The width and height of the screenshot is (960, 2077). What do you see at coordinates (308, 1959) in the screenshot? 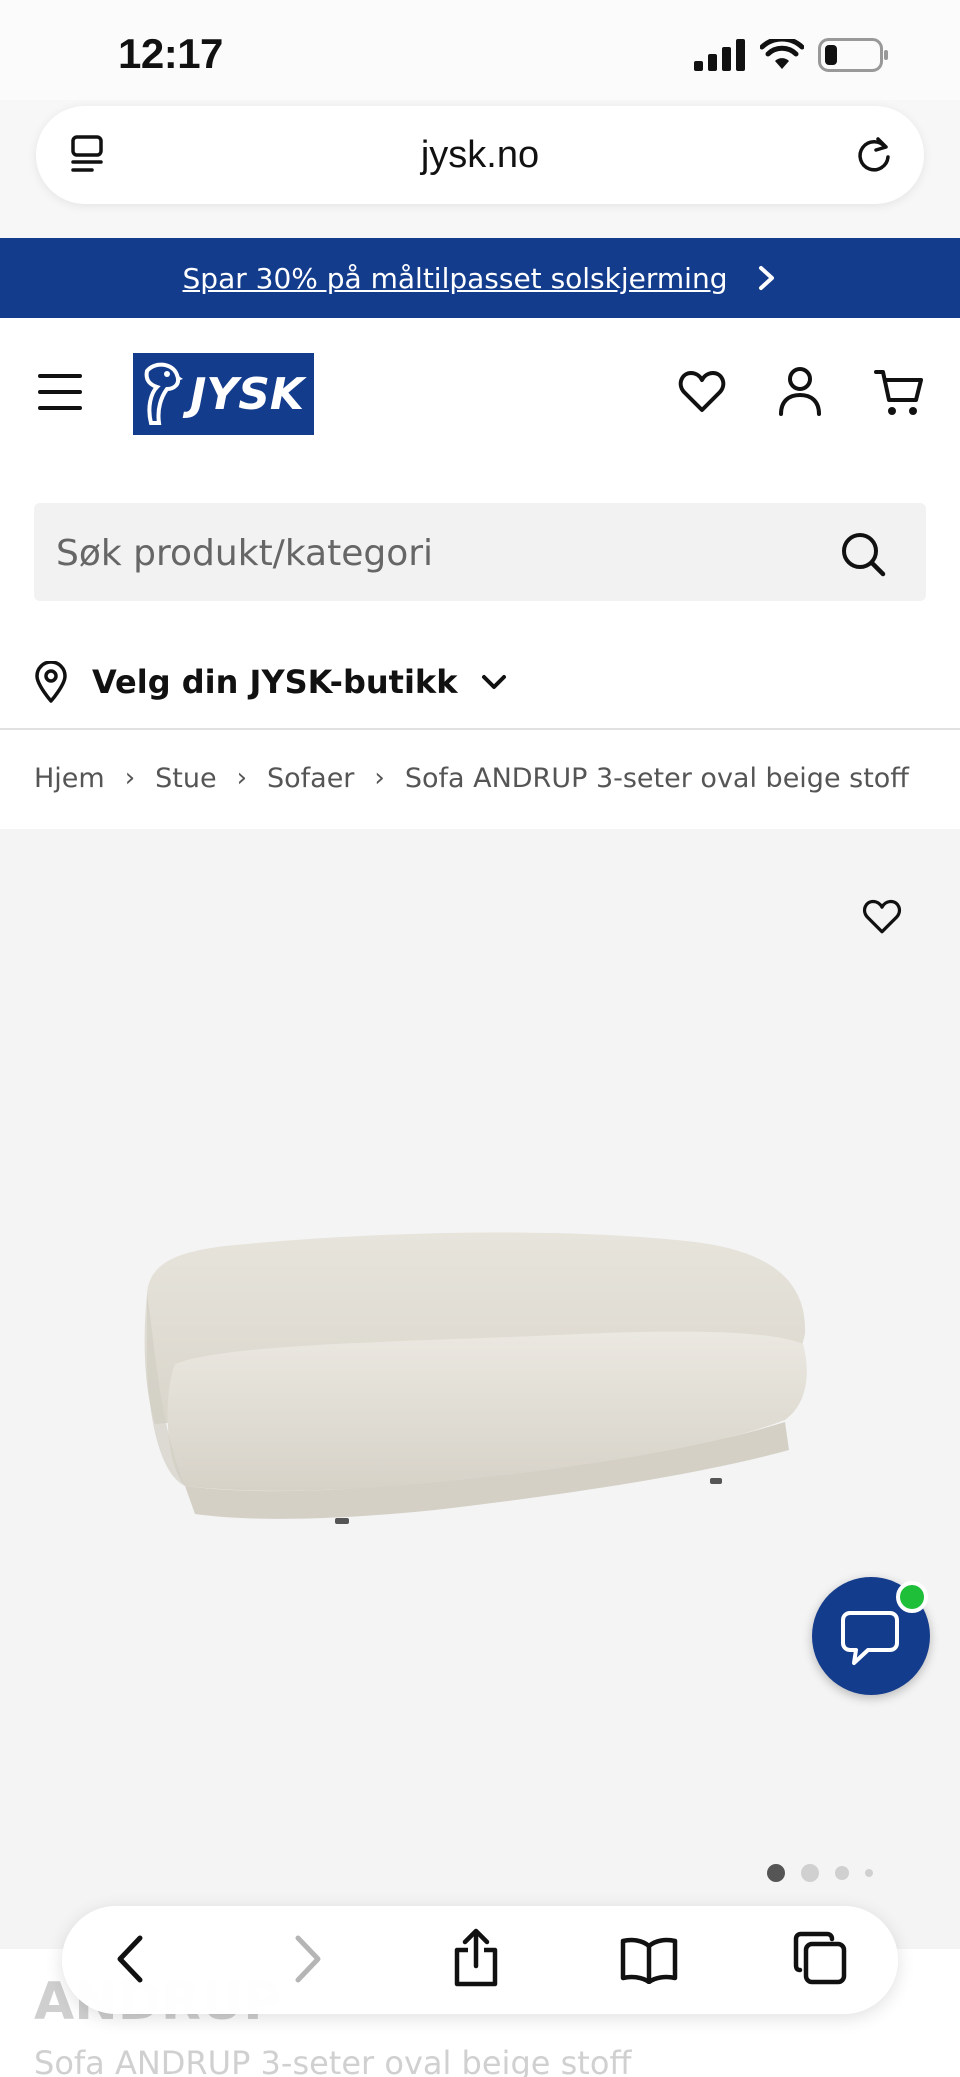
I see `forward-icon` at bounding box center [308, 1959].